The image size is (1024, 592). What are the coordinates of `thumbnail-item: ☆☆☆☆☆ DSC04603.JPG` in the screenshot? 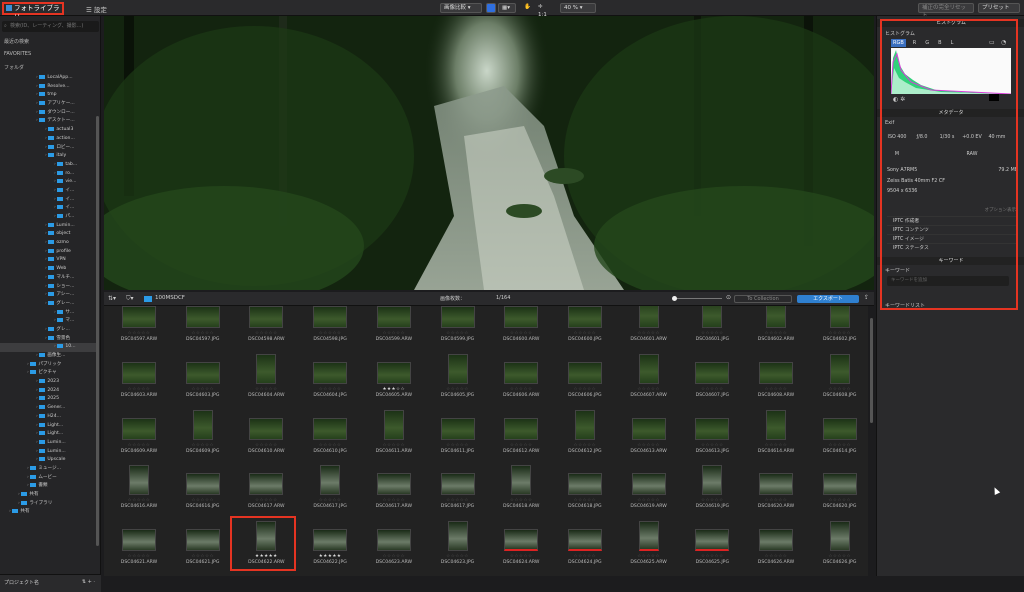 It's located at (203, 375).